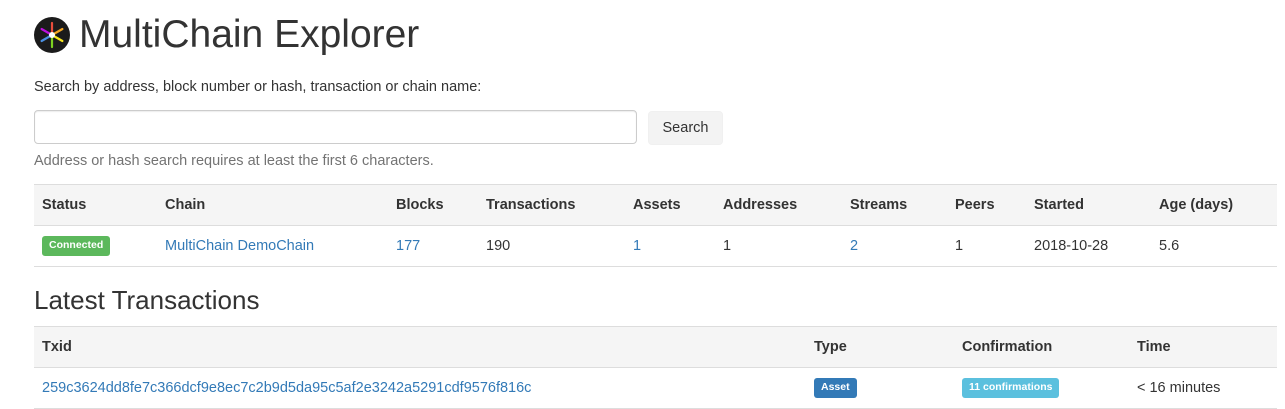 This screenshot has width=1285, height=409. What do you see at coordinates (239, 246) in the screenshot?
I see `chain-link: MultiChain DemoChain` at bounding box center [239, 246].